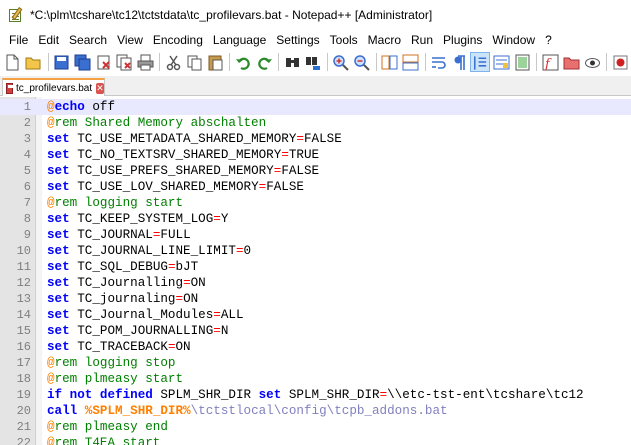  I want to click on code-line: 6 set TC_USE_LOV_SHARED_MEMORY=FALSE, so click(315, 187).